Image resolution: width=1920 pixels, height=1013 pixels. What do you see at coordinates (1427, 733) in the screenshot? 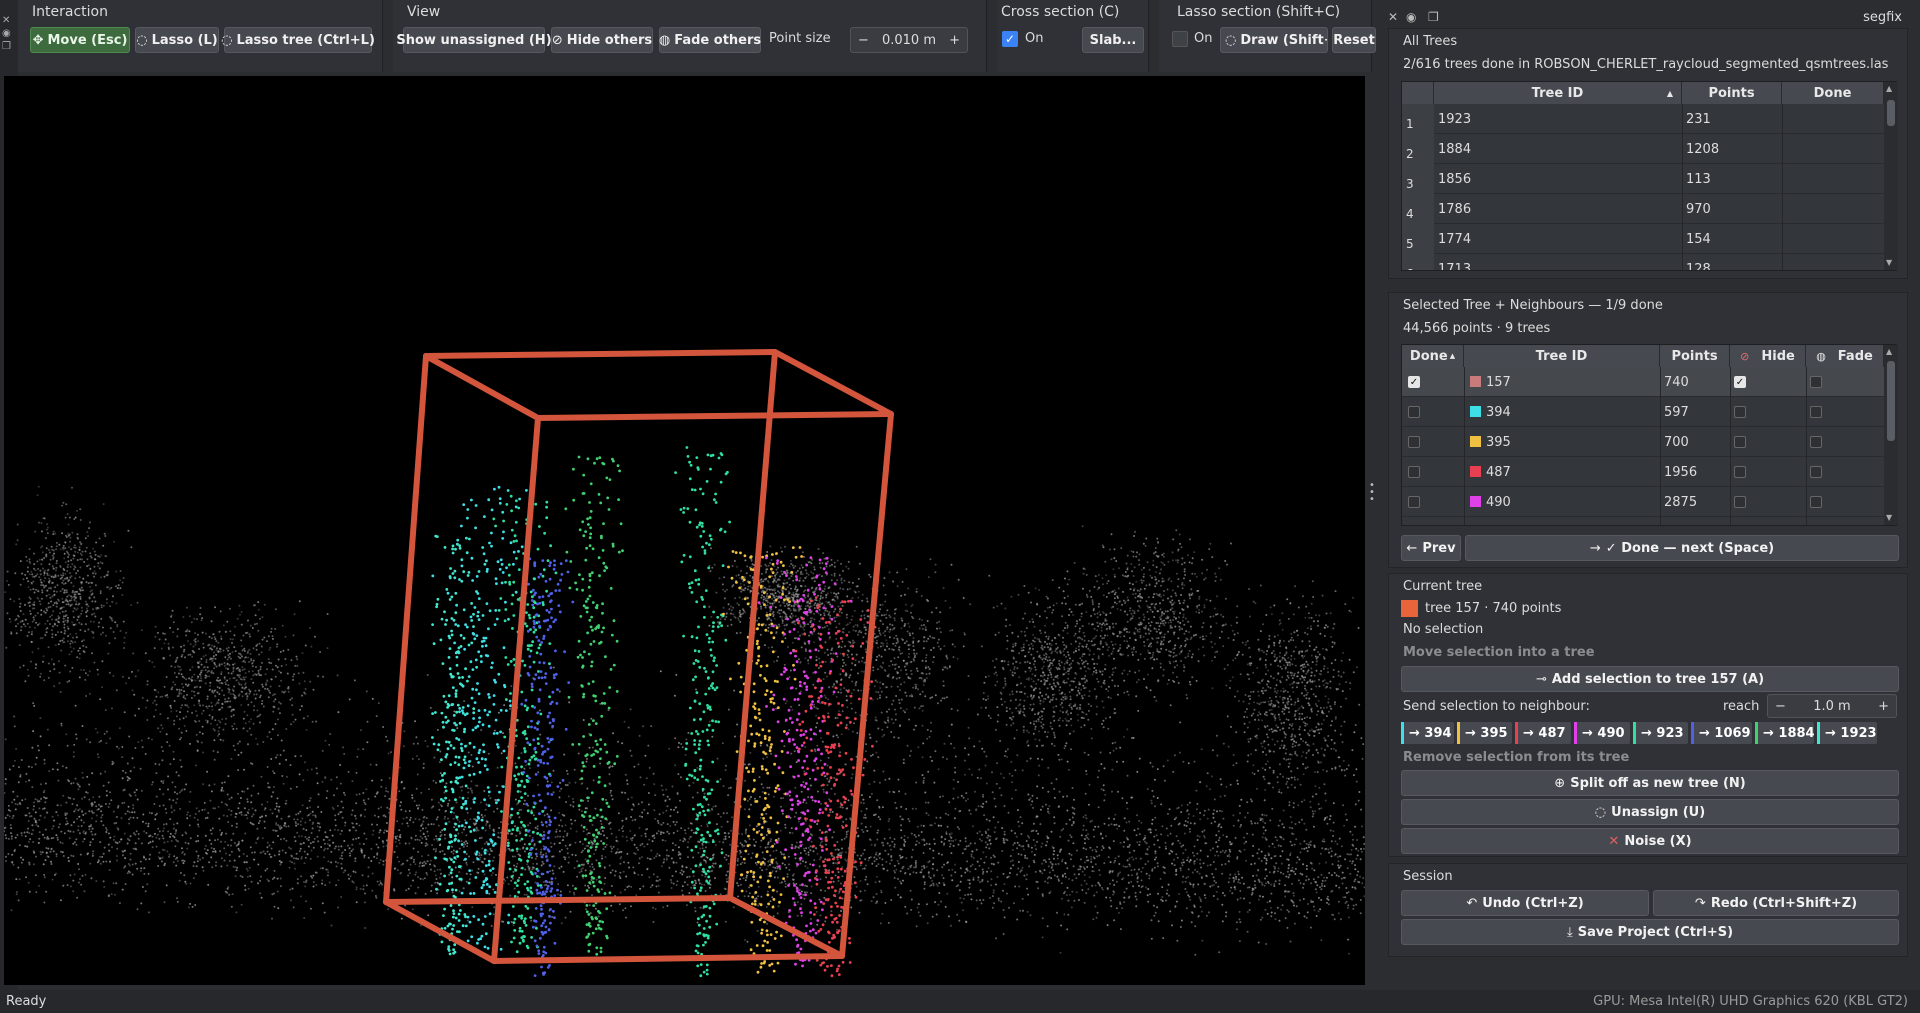
I see `send-to-neighbour-button: → 394` at bounding box center [1427, 733].